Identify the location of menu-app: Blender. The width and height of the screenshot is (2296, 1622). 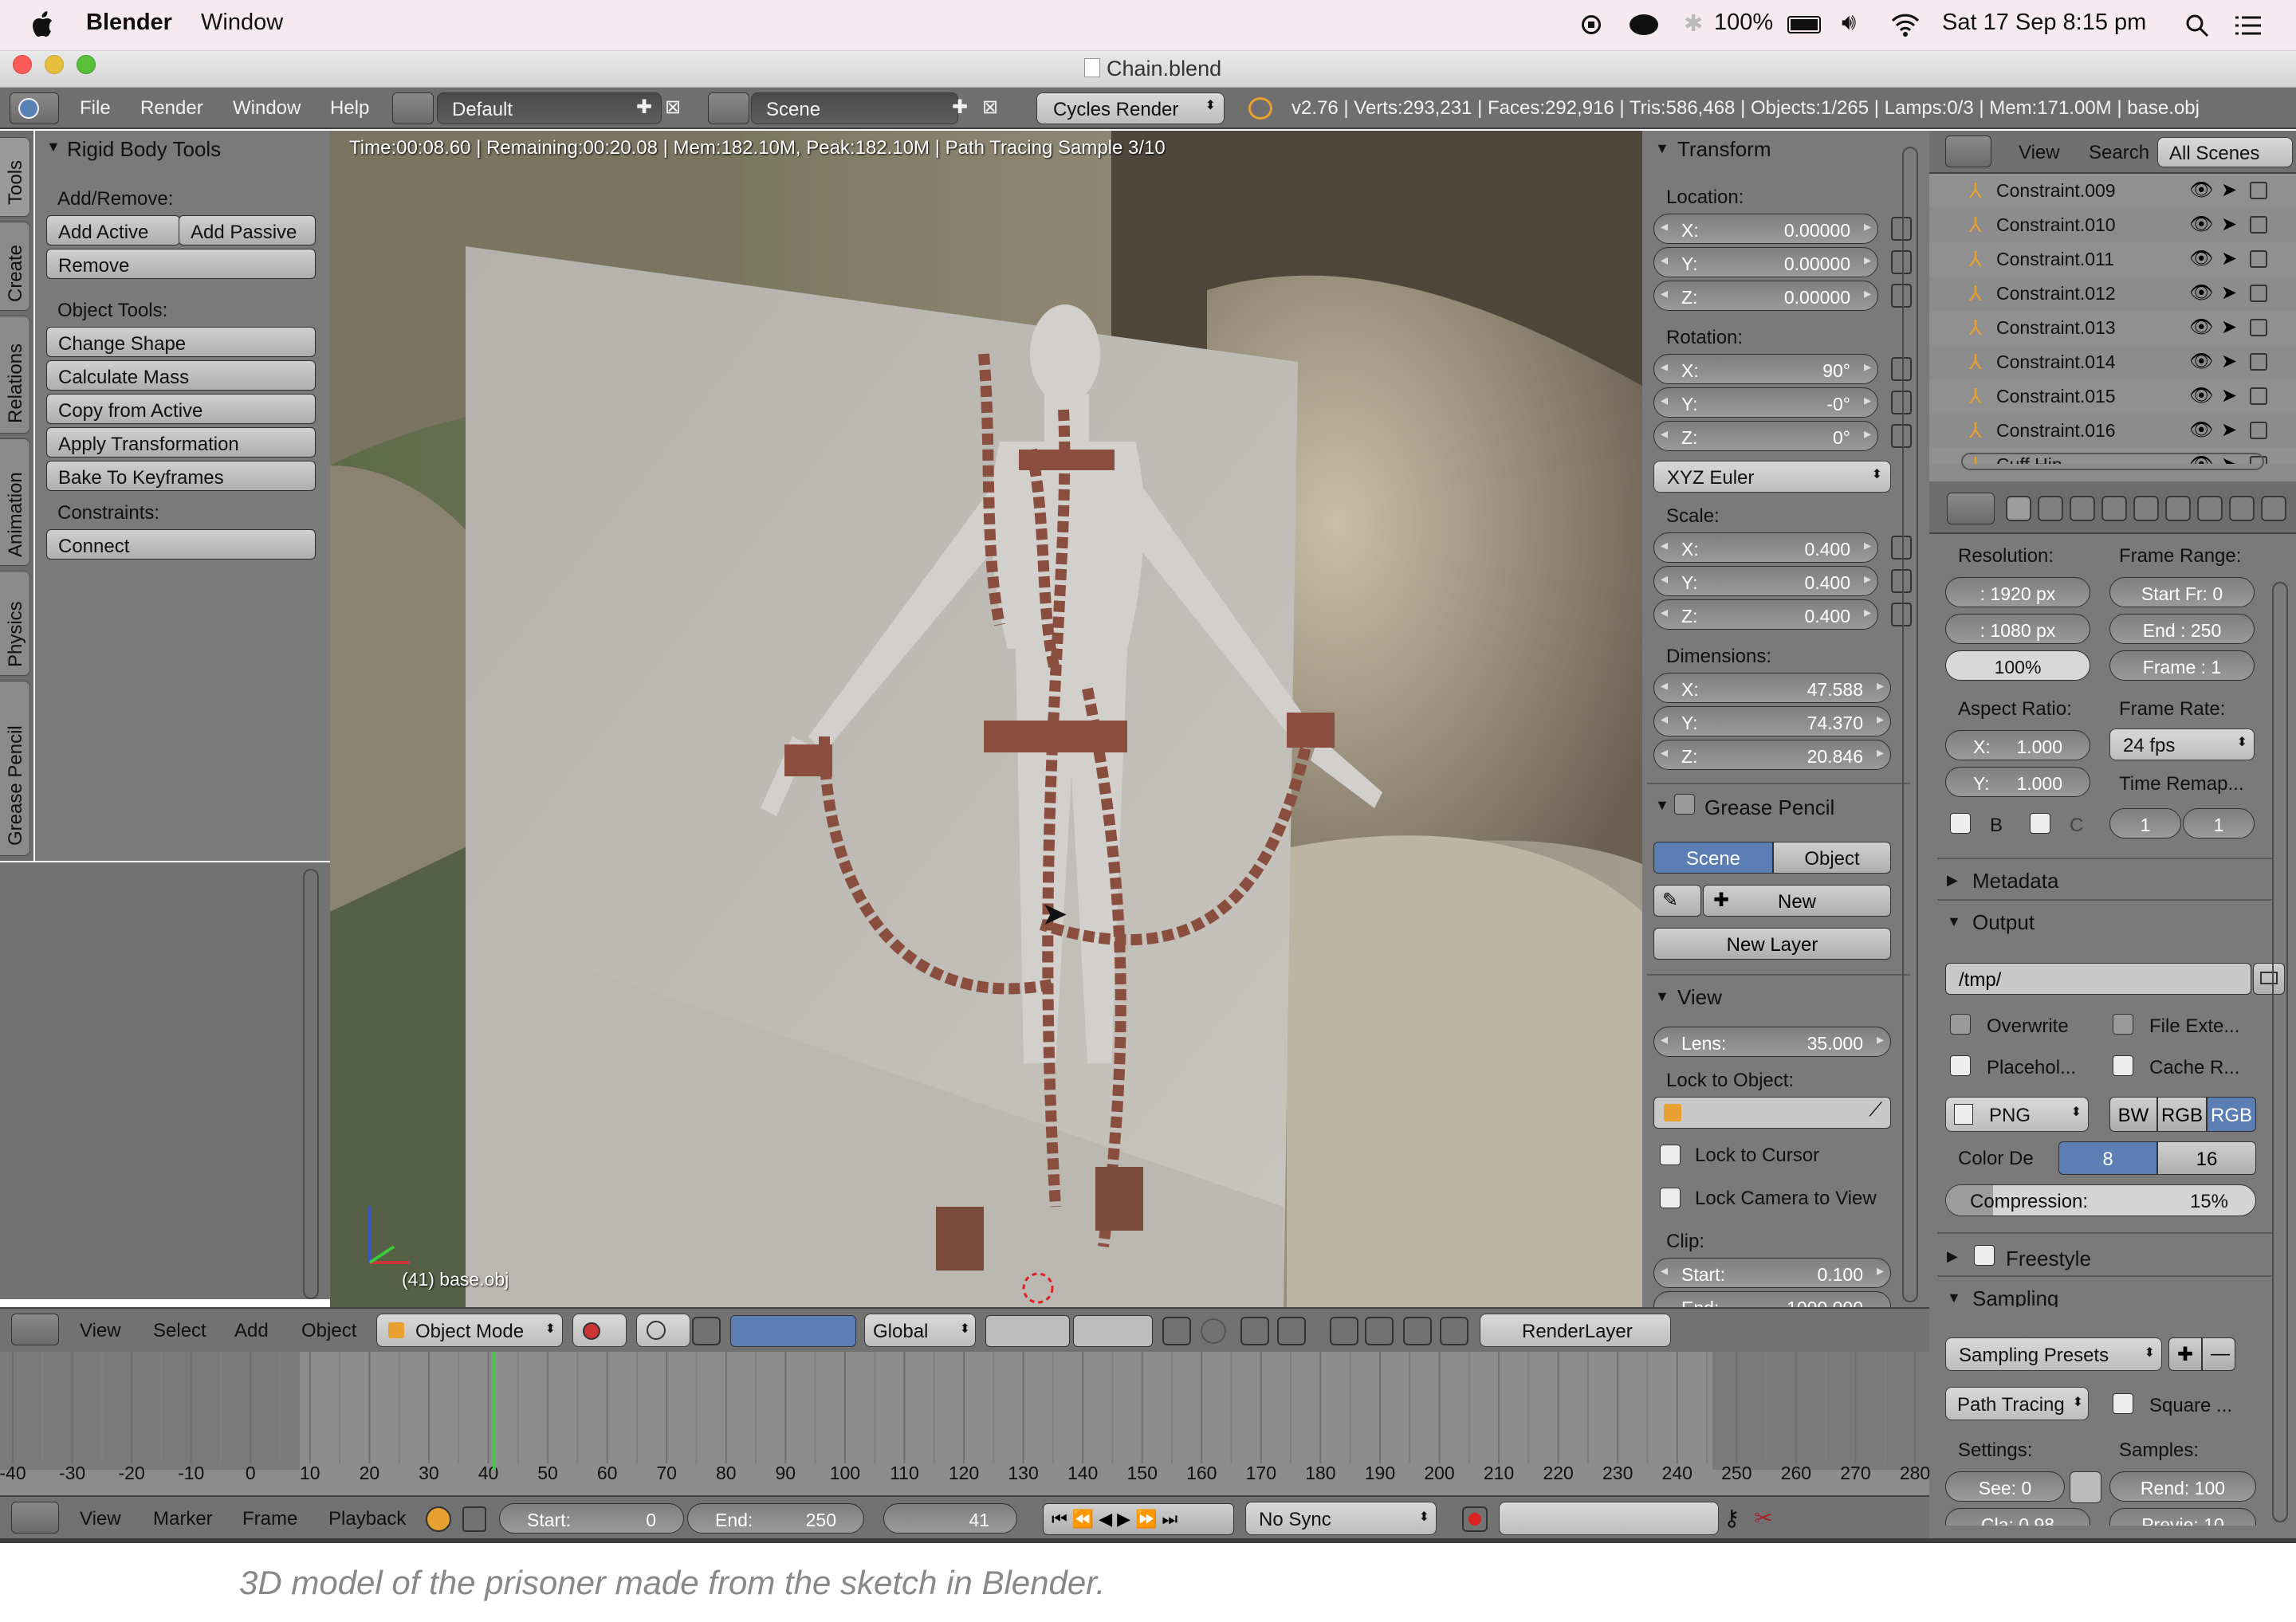
(129, 23).